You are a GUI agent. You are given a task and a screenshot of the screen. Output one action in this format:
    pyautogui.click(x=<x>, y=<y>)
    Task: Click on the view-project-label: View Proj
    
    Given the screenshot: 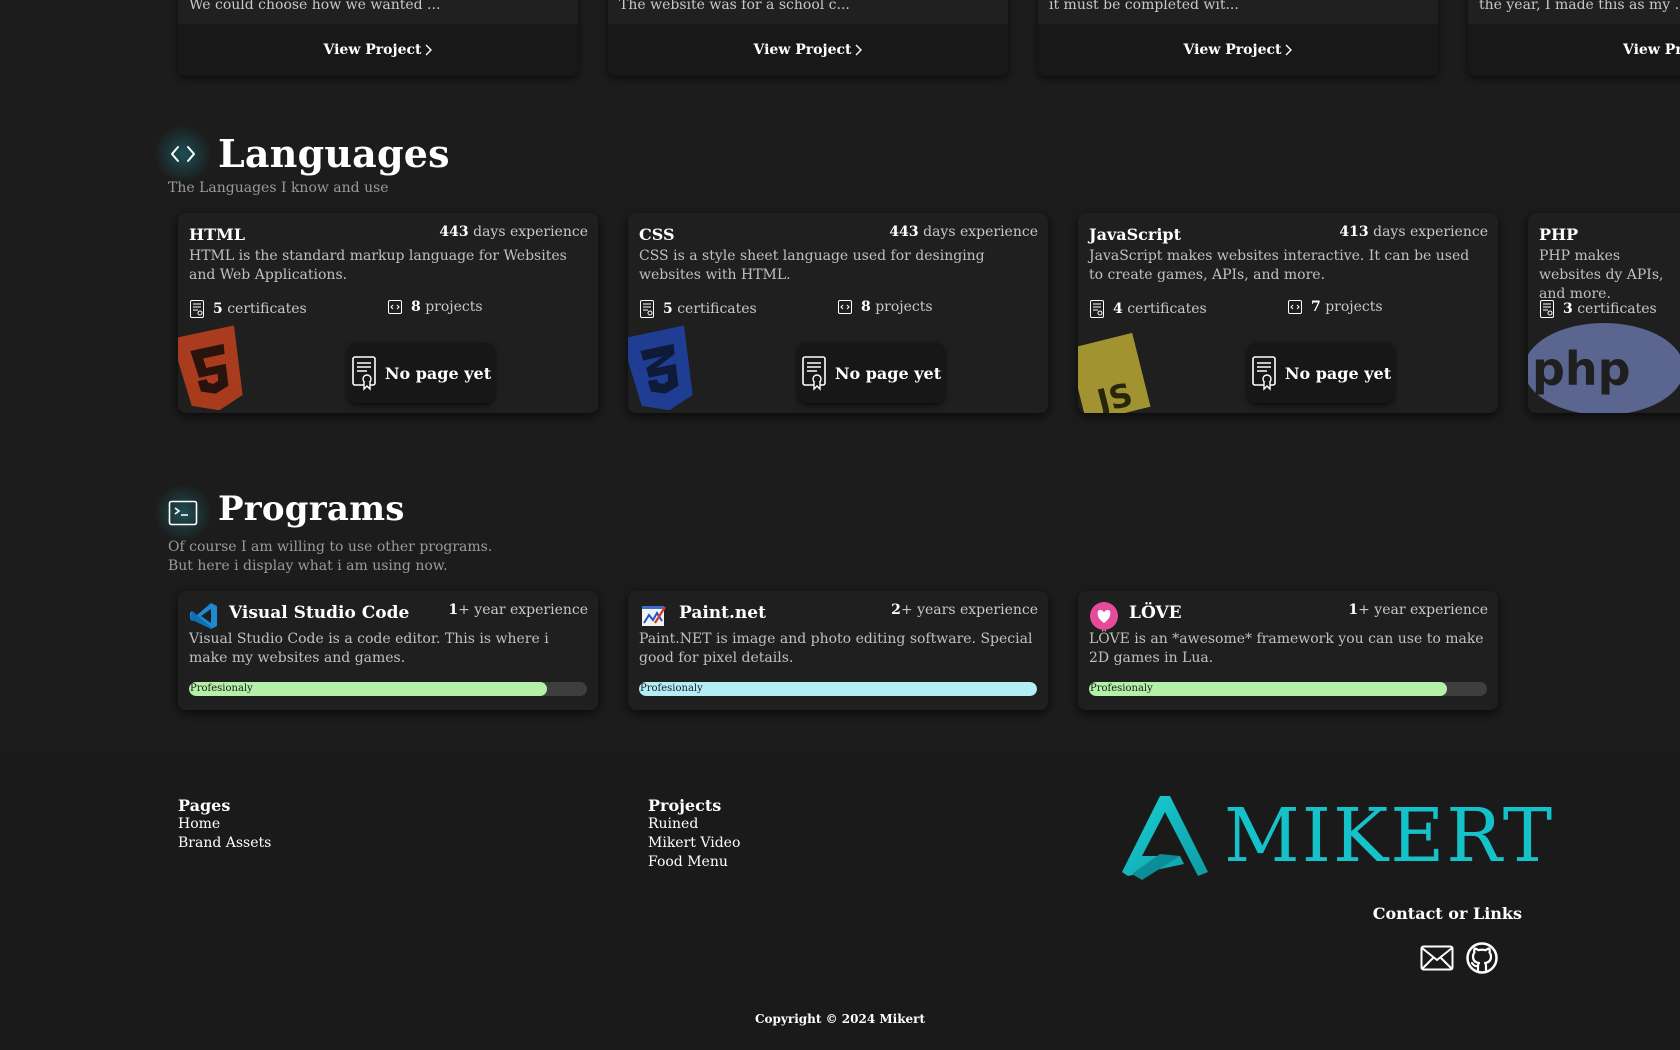 What is the action you would take?
    pyautogui.click(x=1651, y=50)
    